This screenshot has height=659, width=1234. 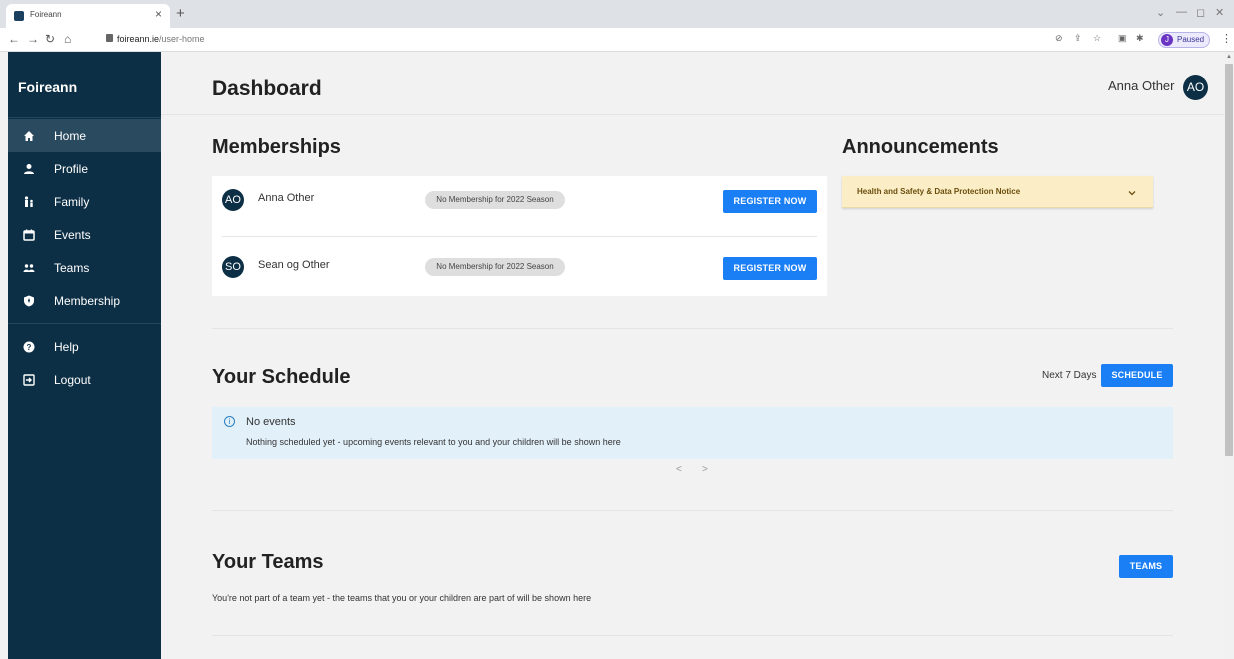 I want to click on profile-status: Paused, so click(x=1191, y=39).